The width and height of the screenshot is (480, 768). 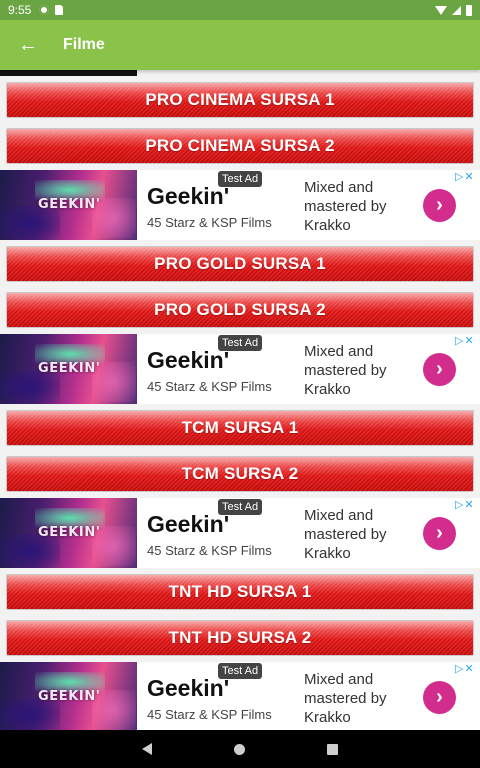 I want to click on gear-icon, so click(x=44, y=10).